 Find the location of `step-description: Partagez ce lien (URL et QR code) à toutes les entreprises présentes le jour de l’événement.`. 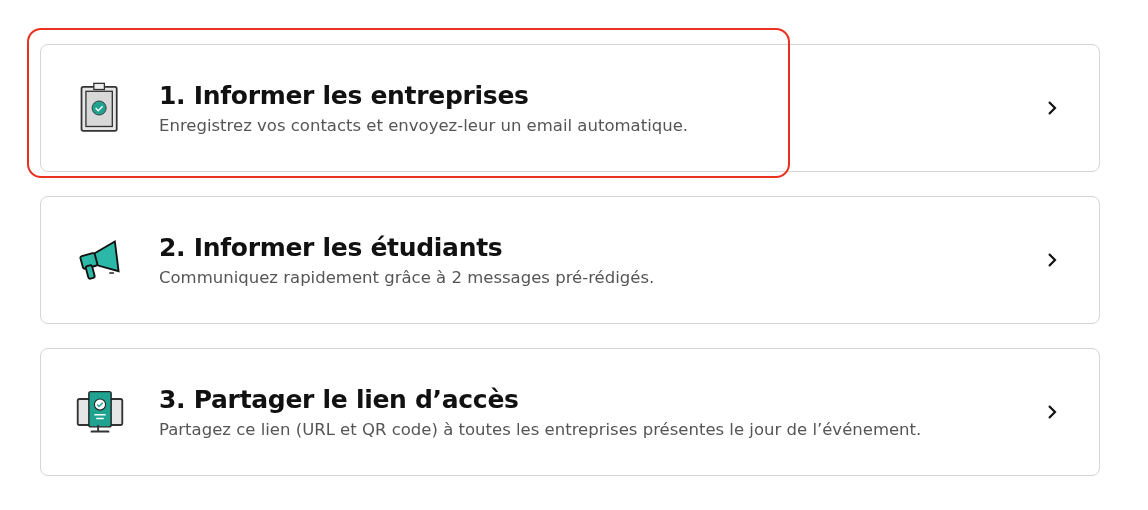

step-description: Partagez ce lien (URL et QR code) à toutes les entreprises présentes le jour de l’événement. is located at coordinates (541, 429).